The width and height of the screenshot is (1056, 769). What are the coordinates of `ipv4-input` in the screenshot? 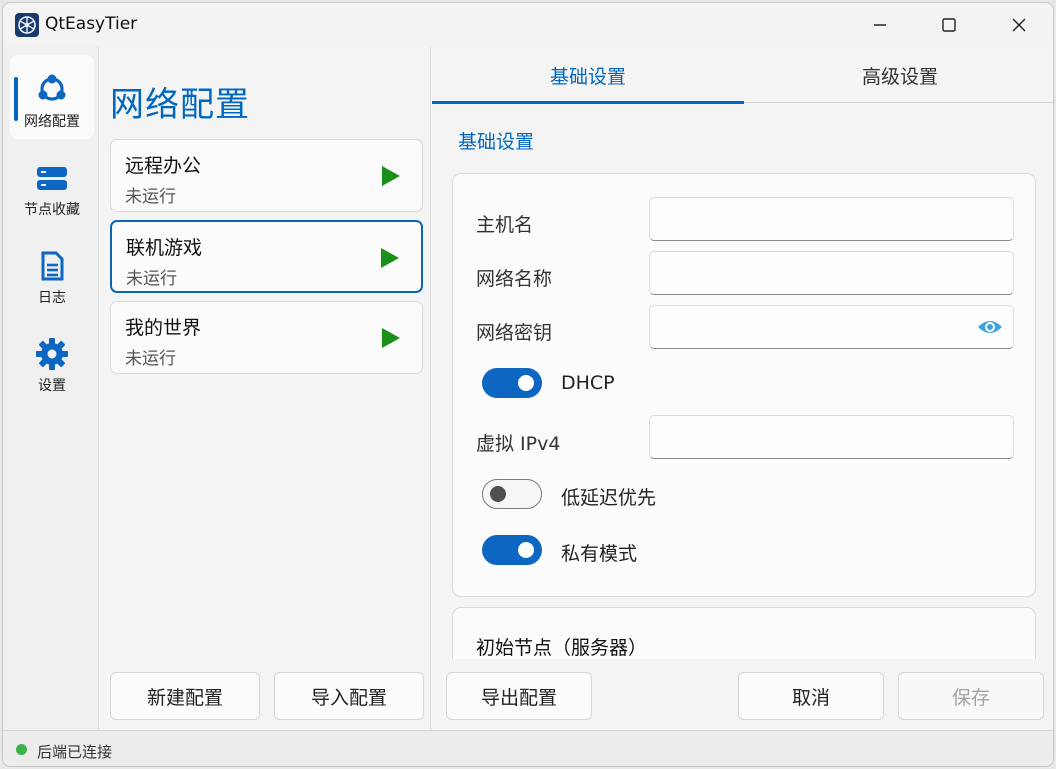 It's located at (831, 437).